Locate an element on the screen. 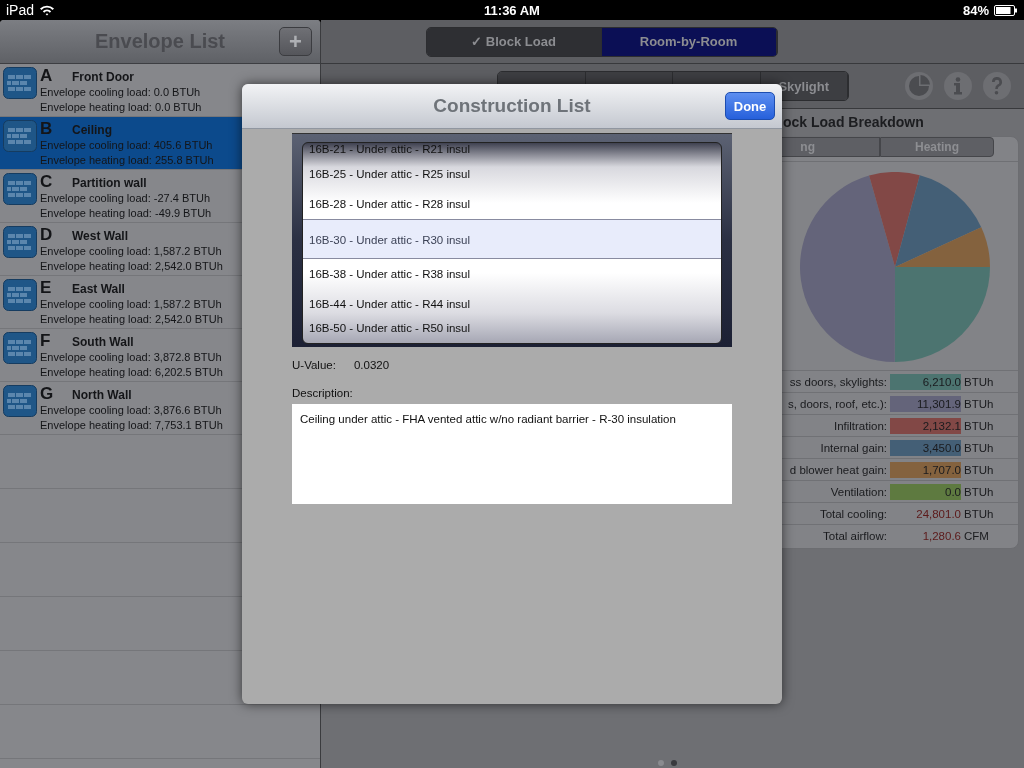  picker-wheel is located at coordinates (512, 240).